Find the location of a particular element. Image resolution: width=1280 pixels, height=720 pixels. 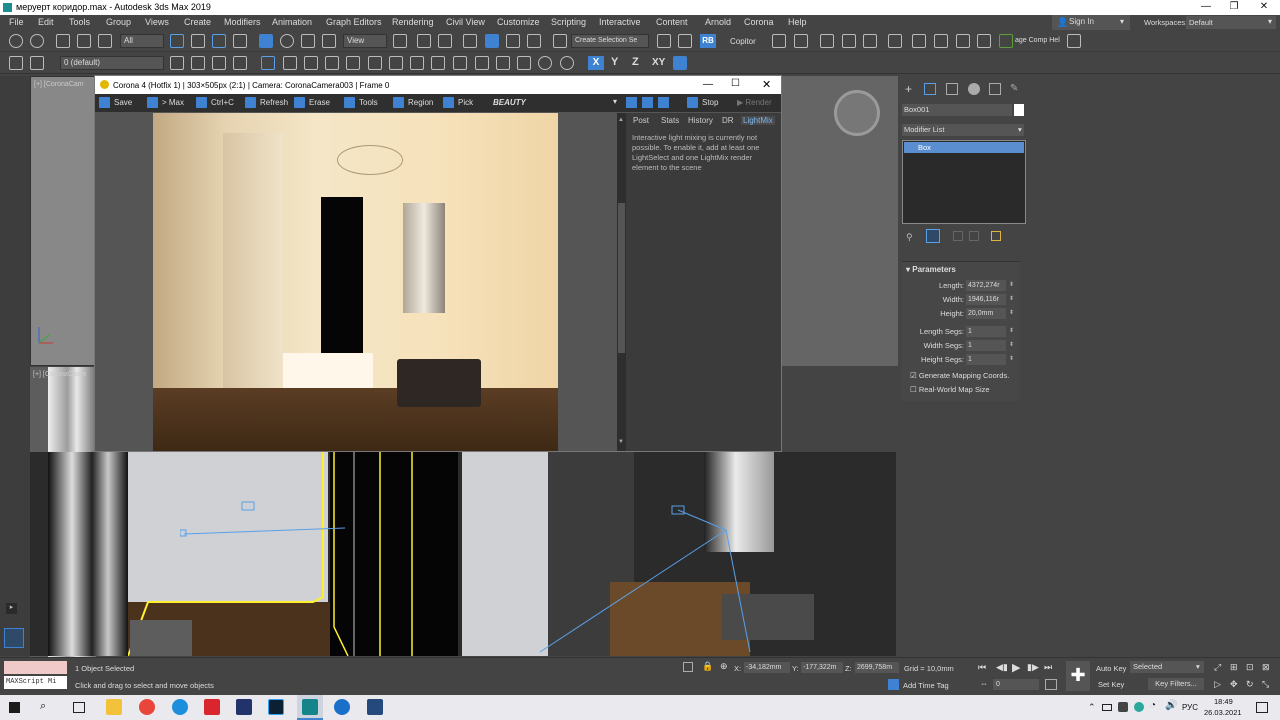

z-coordinate-field: 2699,758m is located at coordinates (877, 667).